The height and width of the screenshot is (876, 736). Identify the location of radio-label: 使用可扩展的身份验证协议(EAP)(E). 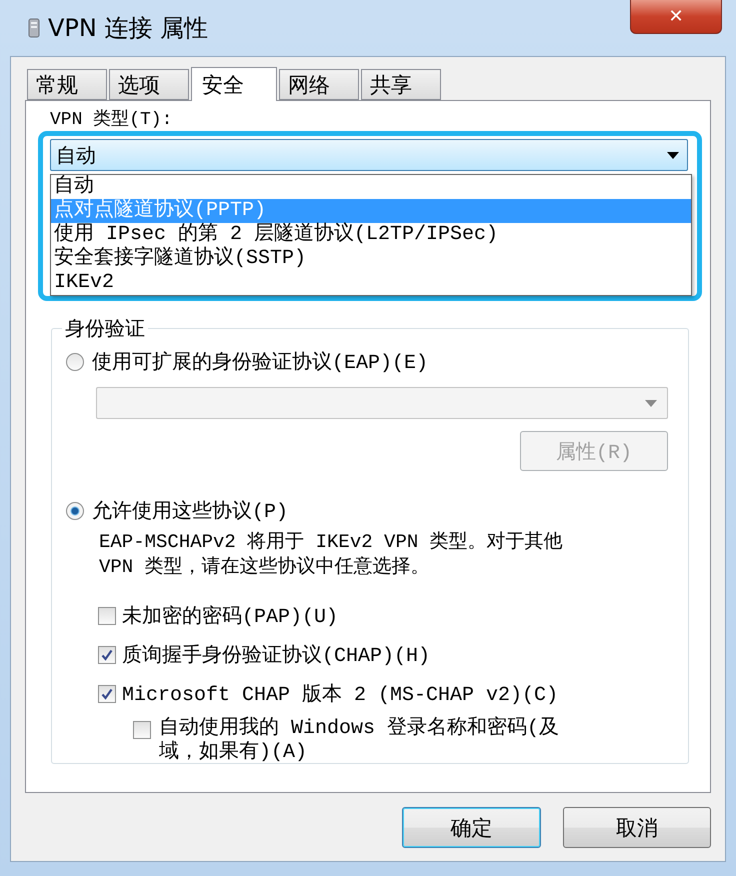
(260, 362).